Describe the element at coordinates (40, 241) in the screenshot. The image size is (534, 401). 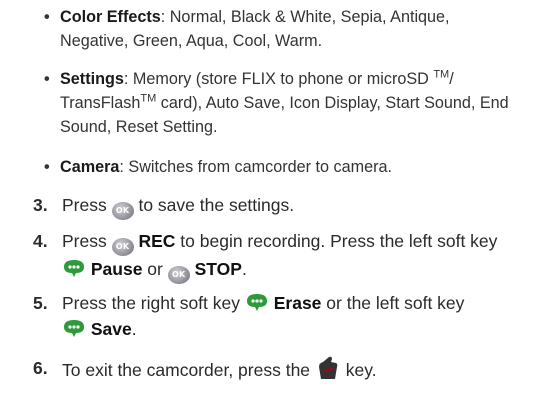
I see `step-number: 4.` at that location.